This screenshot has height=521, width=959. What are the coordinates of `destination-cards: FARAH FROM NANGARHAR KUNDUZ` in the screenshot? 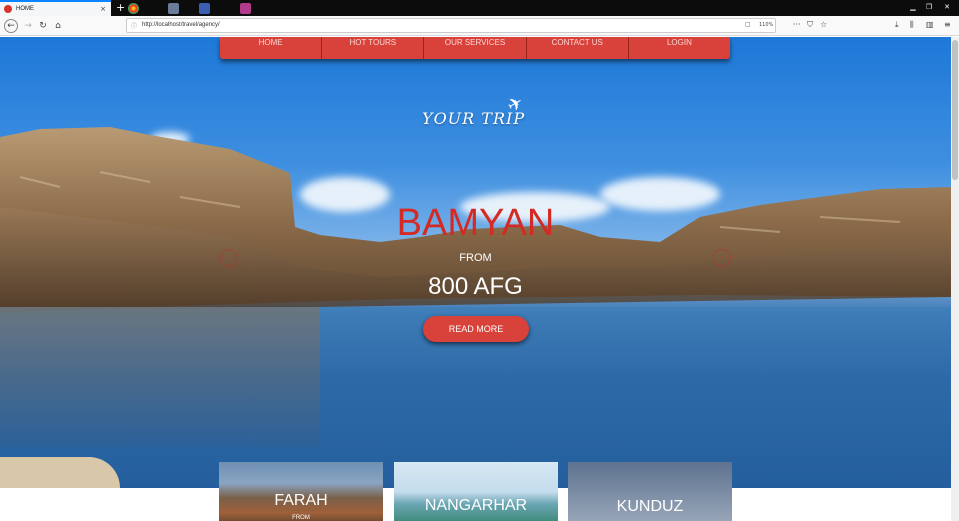 It's located at (475, 491).